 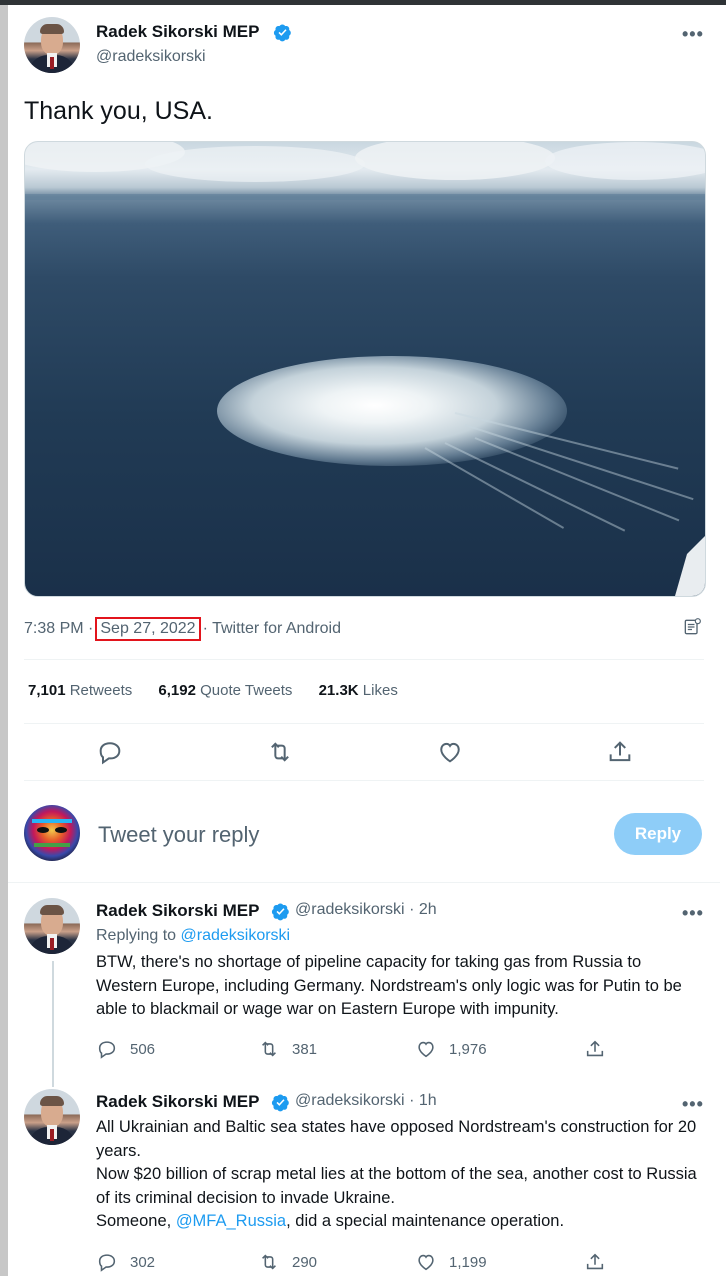 What do you see at coordinates (231, 1221) in the screenshot?
I see `mention-link: @MFA_Russia` at bounding box center [231, 1221].